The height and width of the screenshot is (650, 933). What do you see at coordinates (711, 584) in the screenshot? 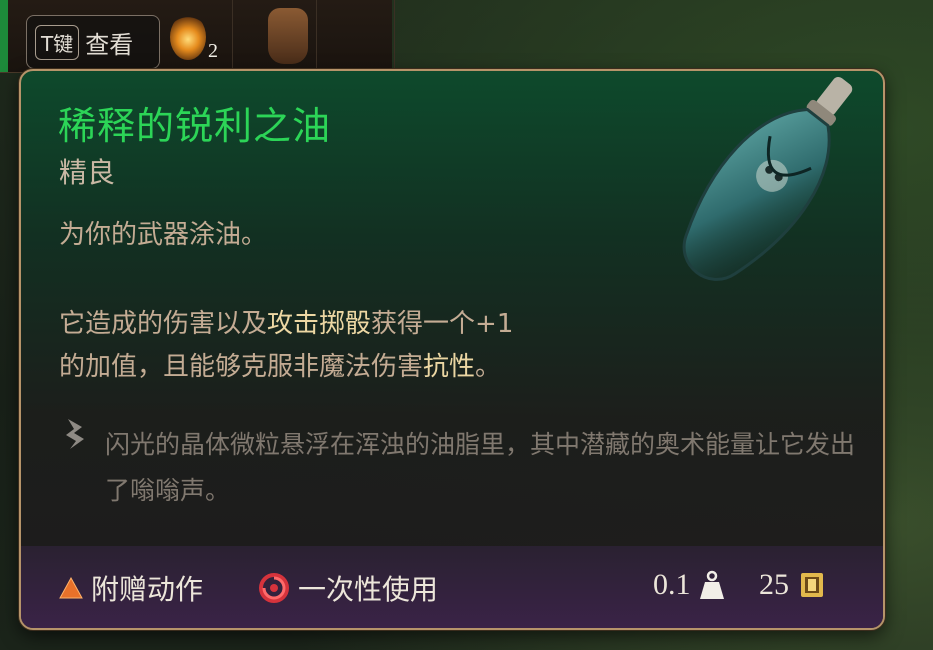
I see `weight-icon` at bounding box center [711, 584].